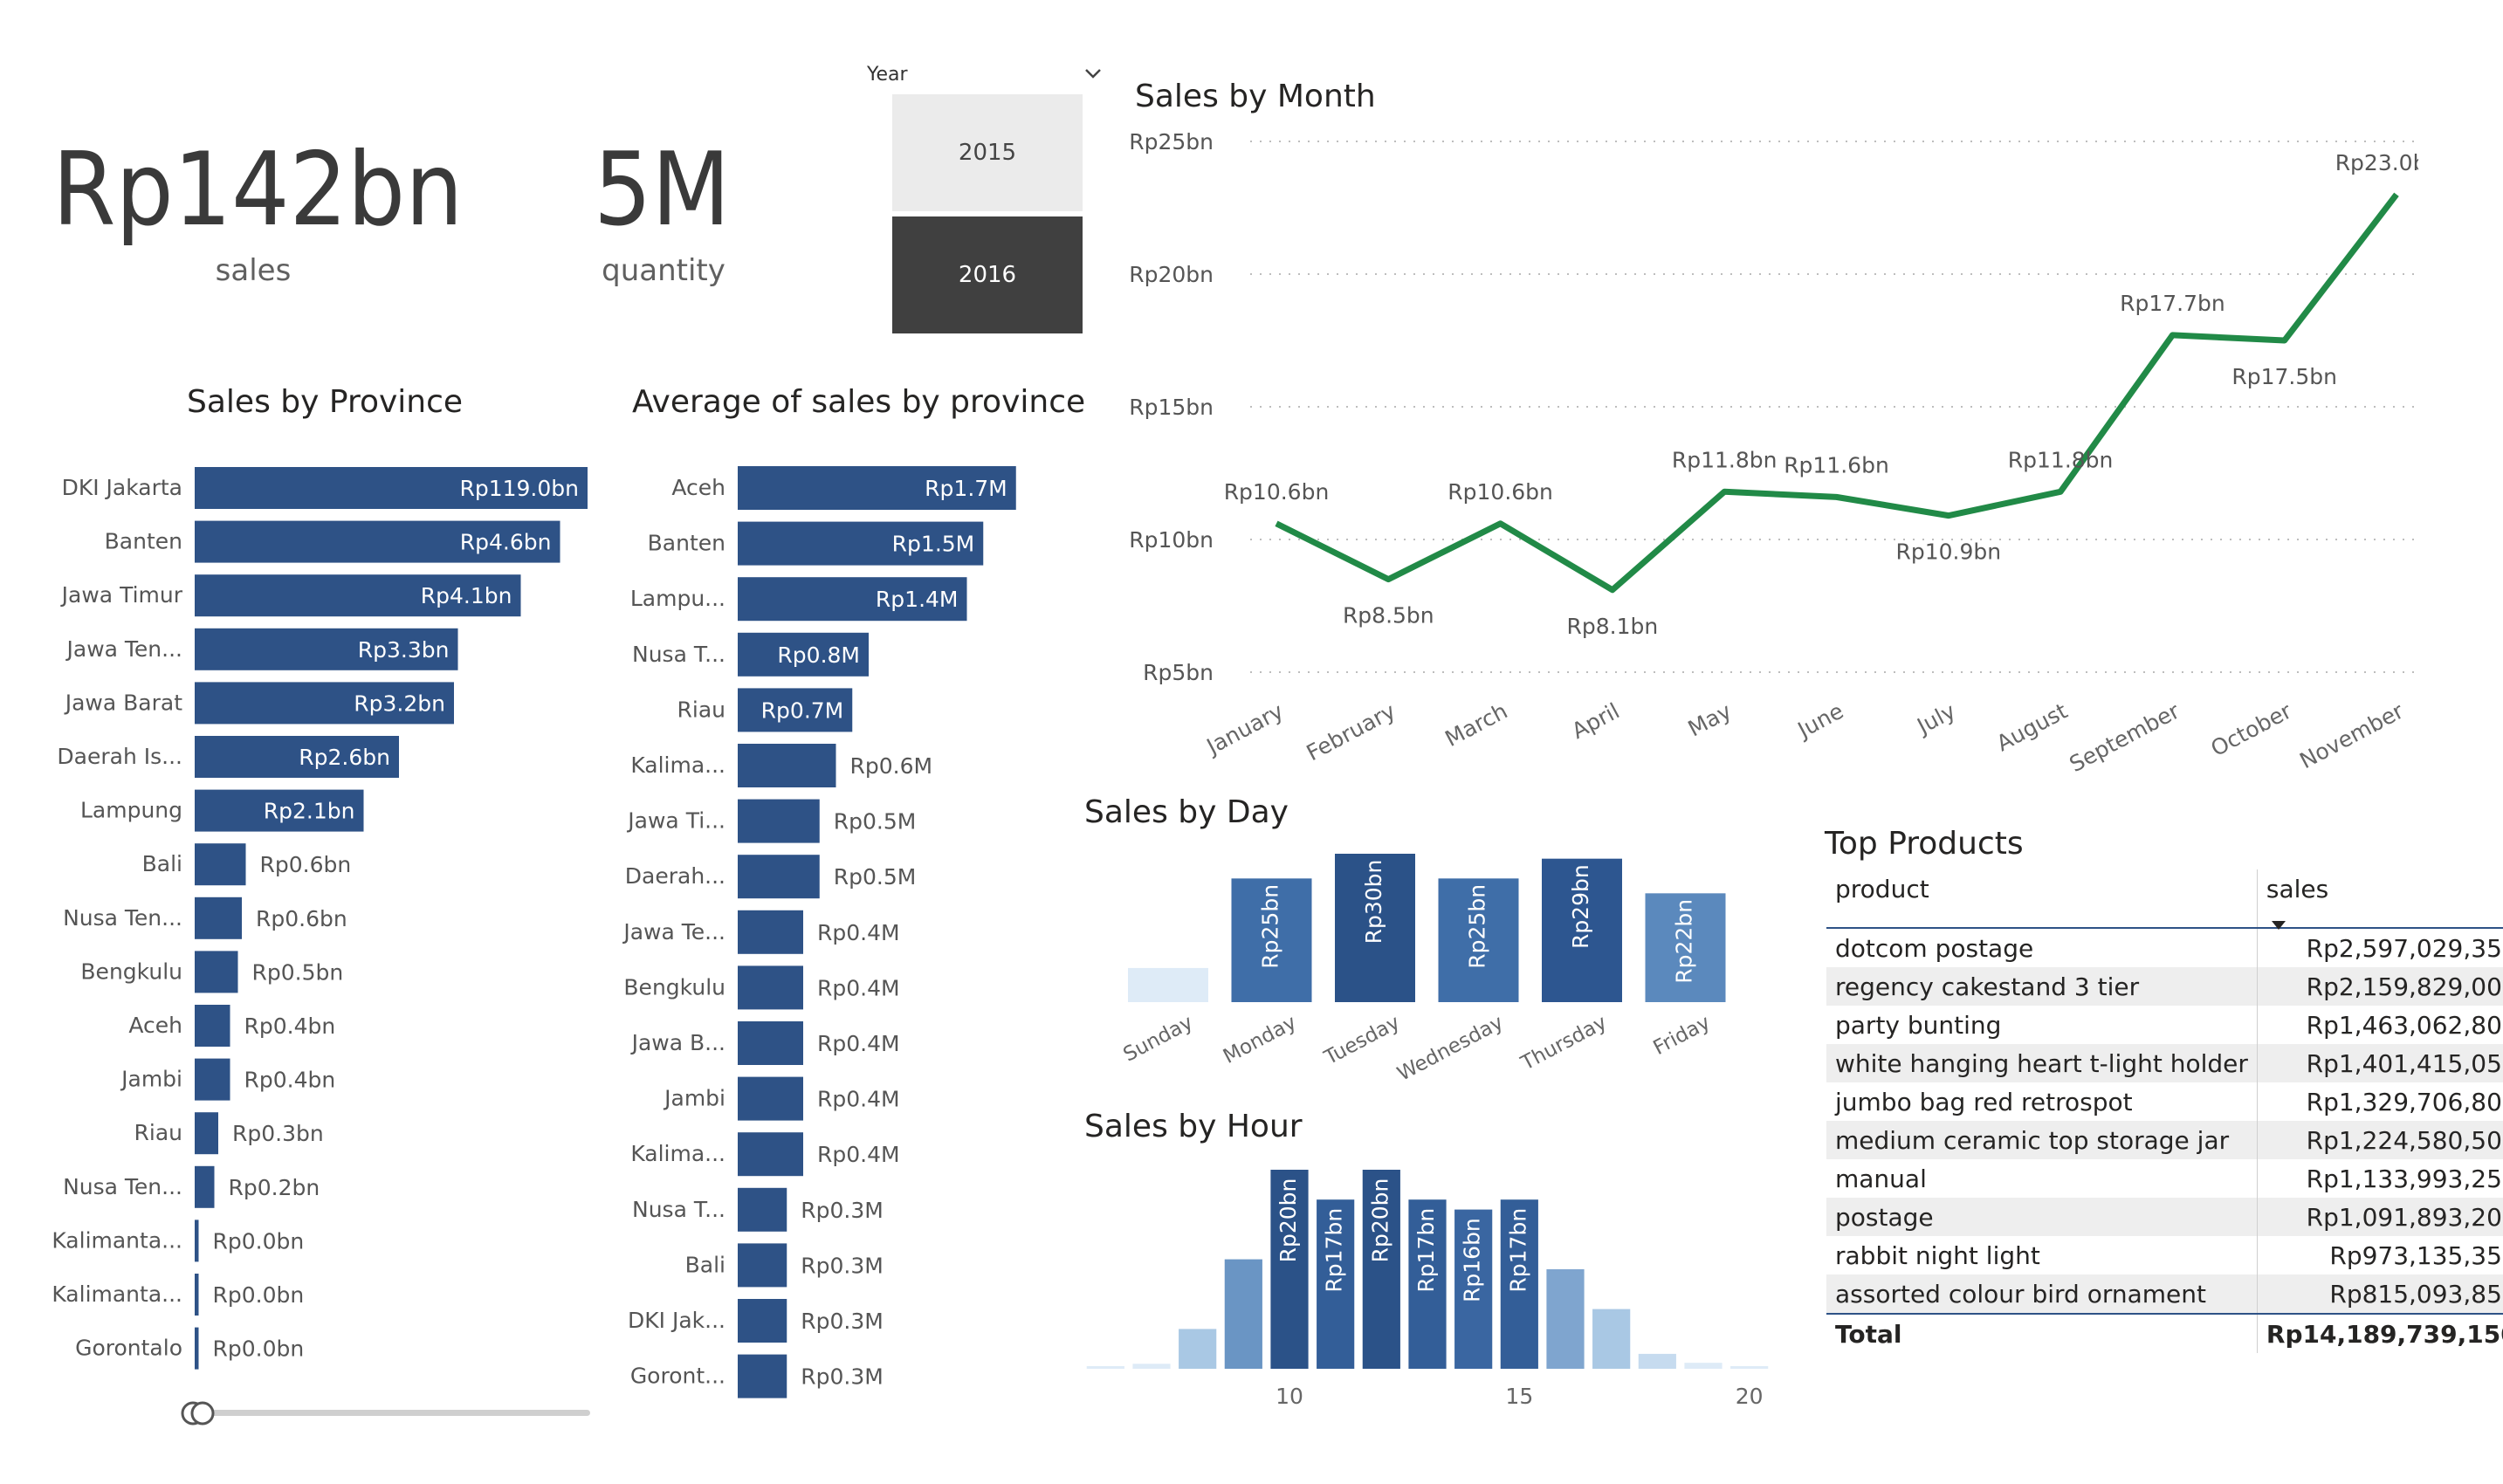 This screenshot has height=1484, width=2503. I want to click on table-row: jumbo bag red retrospot Rp1,329,706,800, so click(2164, 1101).